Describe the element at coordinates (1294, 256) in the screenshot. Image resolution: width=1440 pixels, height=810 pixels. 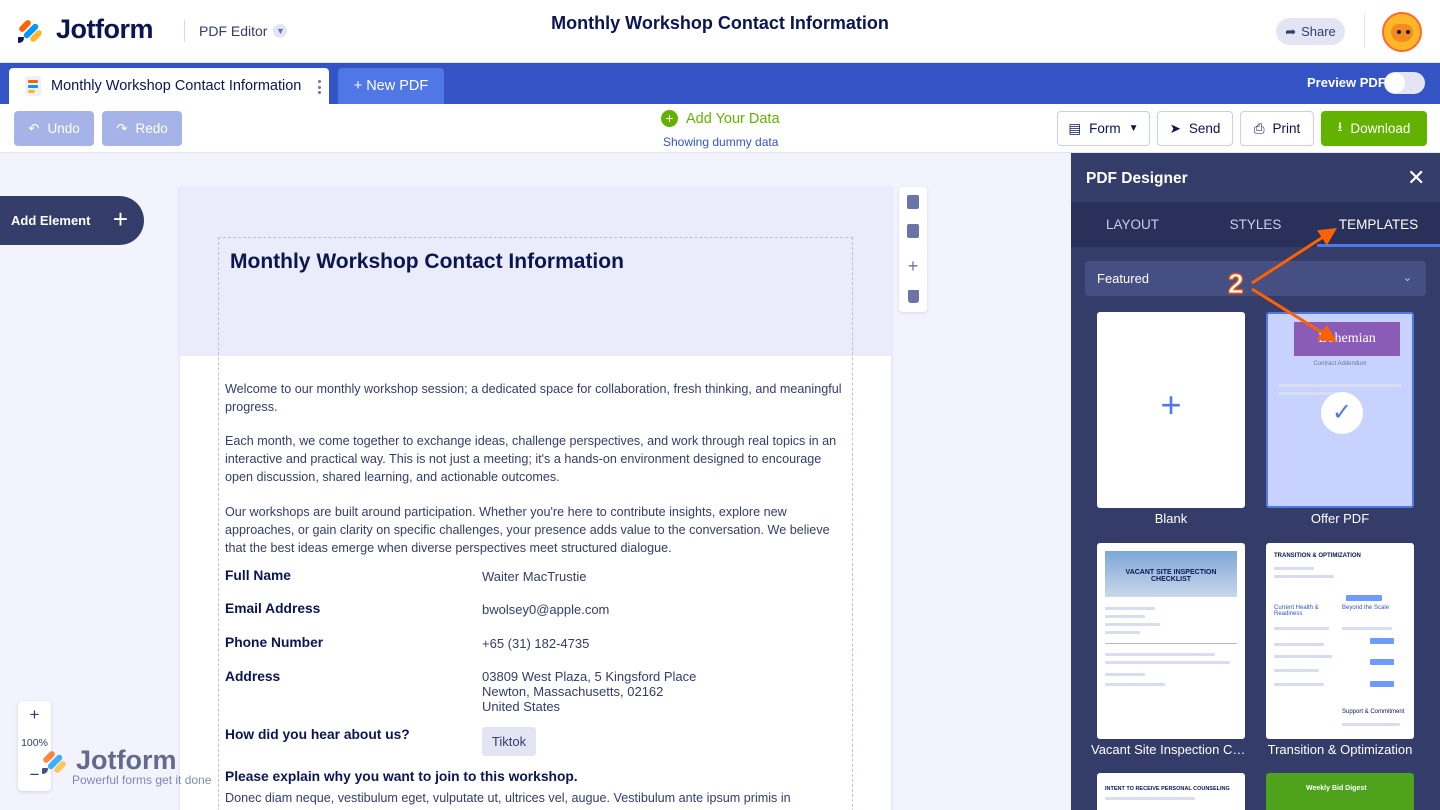
I see `arrow-to-templates-tab` at that location.